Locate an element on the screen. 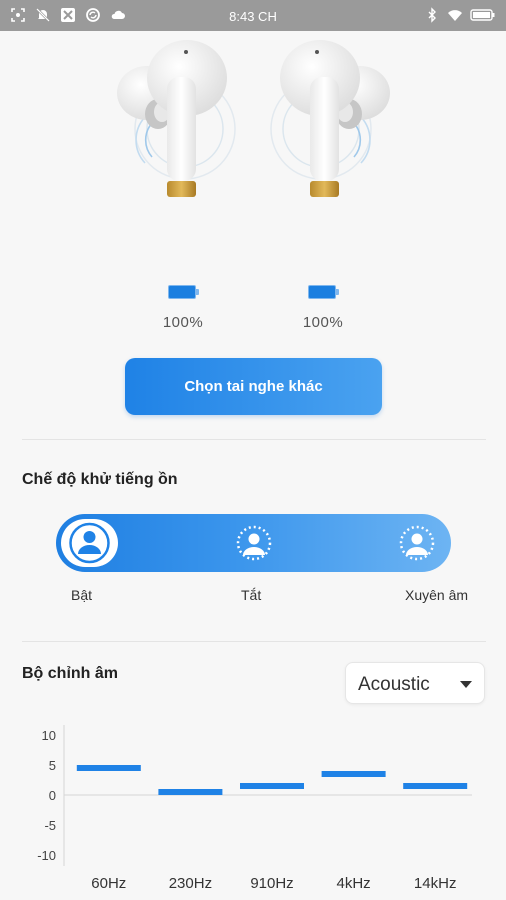 This screenshot has height=900, width=506. person-icon is located at coordinates (89, 543).